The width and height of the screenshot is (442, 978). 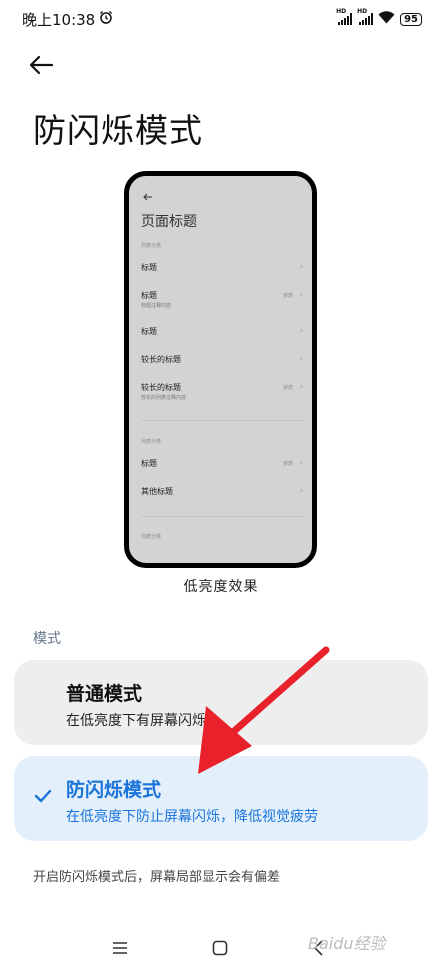 What do you see at coordinates (47, 639) in the screenshot?
I see `mode-section-label: 模式` at bounding box center [47, 639].